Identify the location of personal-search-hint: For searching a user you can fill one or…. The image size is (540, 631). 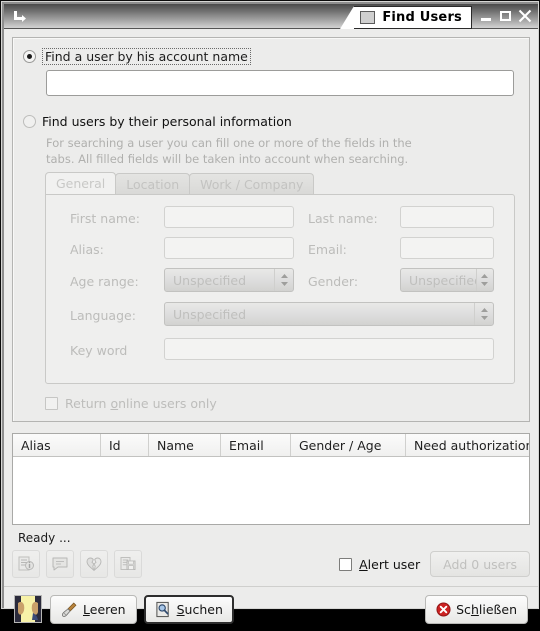
(256, 151).